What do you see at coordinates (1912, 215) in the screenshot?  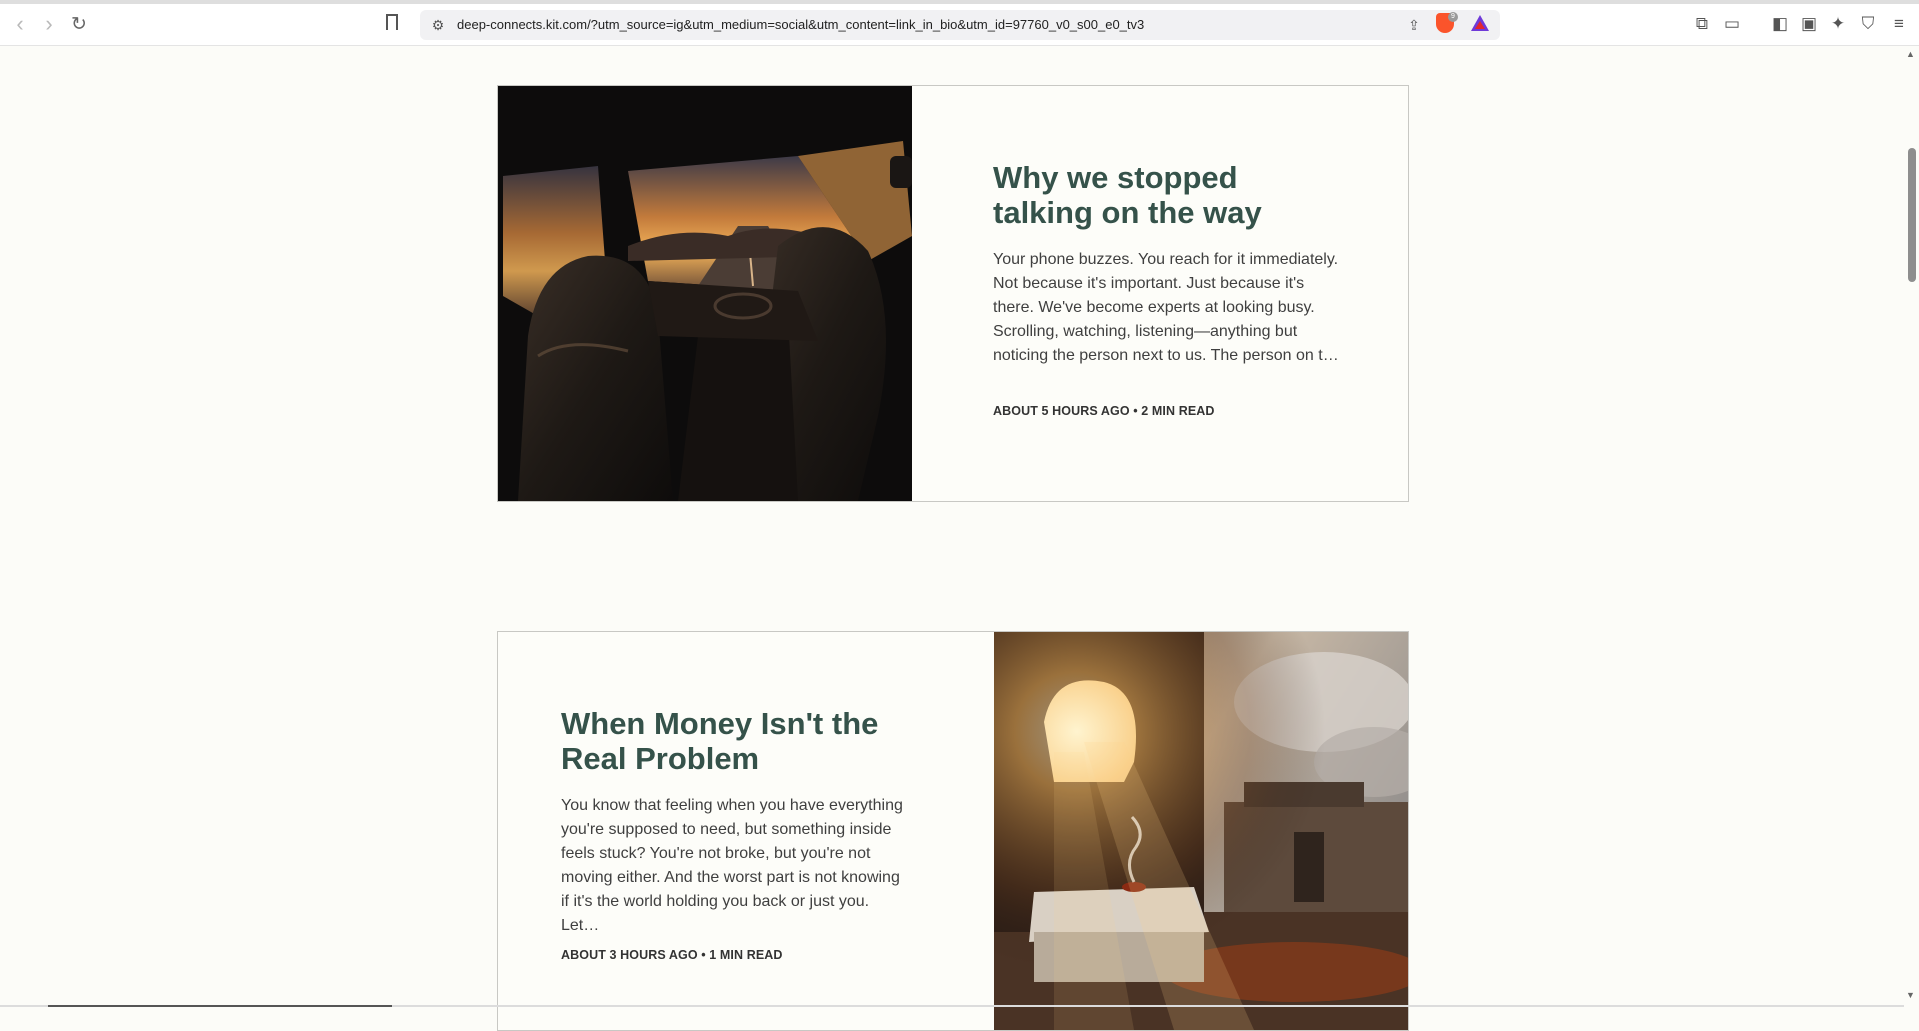 I see `scroll-thumb` at bounding box center [1912, 215].